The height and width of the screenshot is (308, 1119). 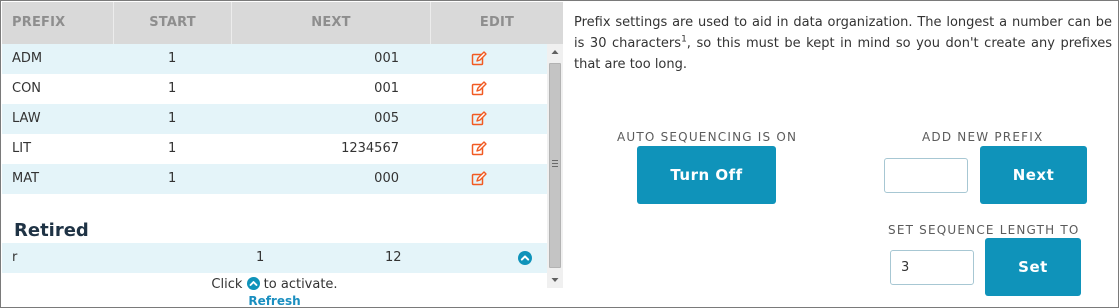 What do you see at coordinates (15, 257) in the screenshot?
I see `prefix-cell: r` at bounding box center [15, 257].